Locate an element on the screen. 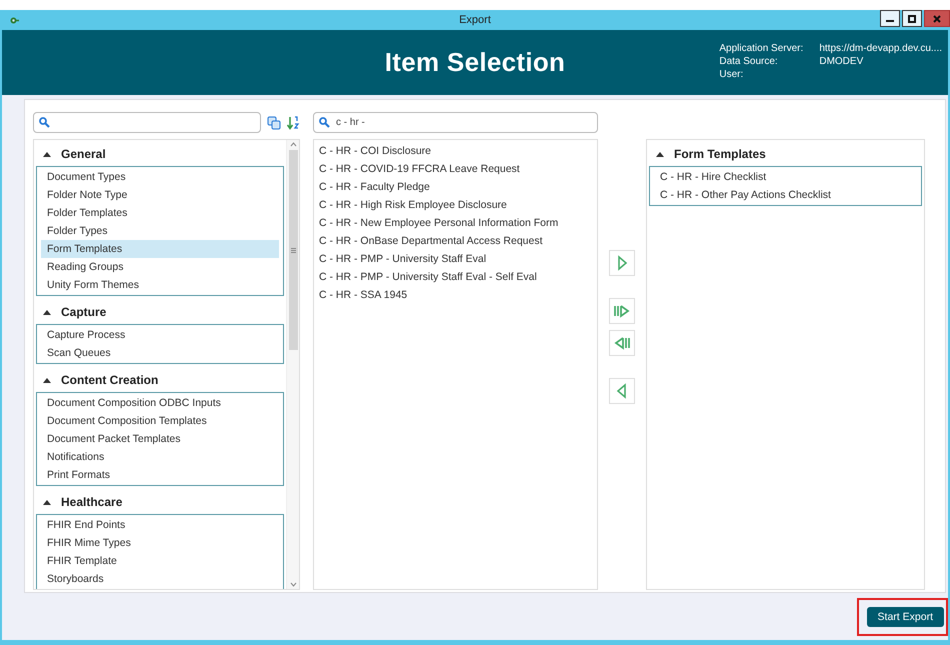  category-item: FHIR End Points is located at coordinates (160, 525).